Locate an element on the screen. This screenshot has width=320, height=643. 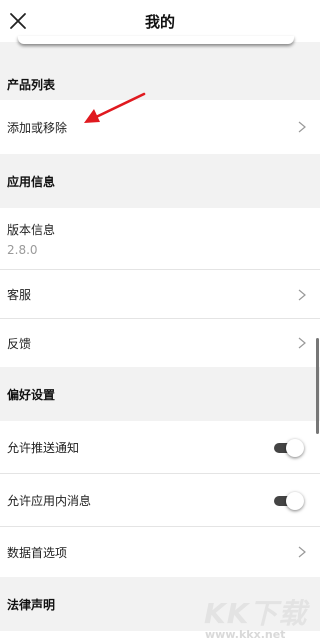
section-title-preferences: 偏好设置 is located at coordinates (160, 394).